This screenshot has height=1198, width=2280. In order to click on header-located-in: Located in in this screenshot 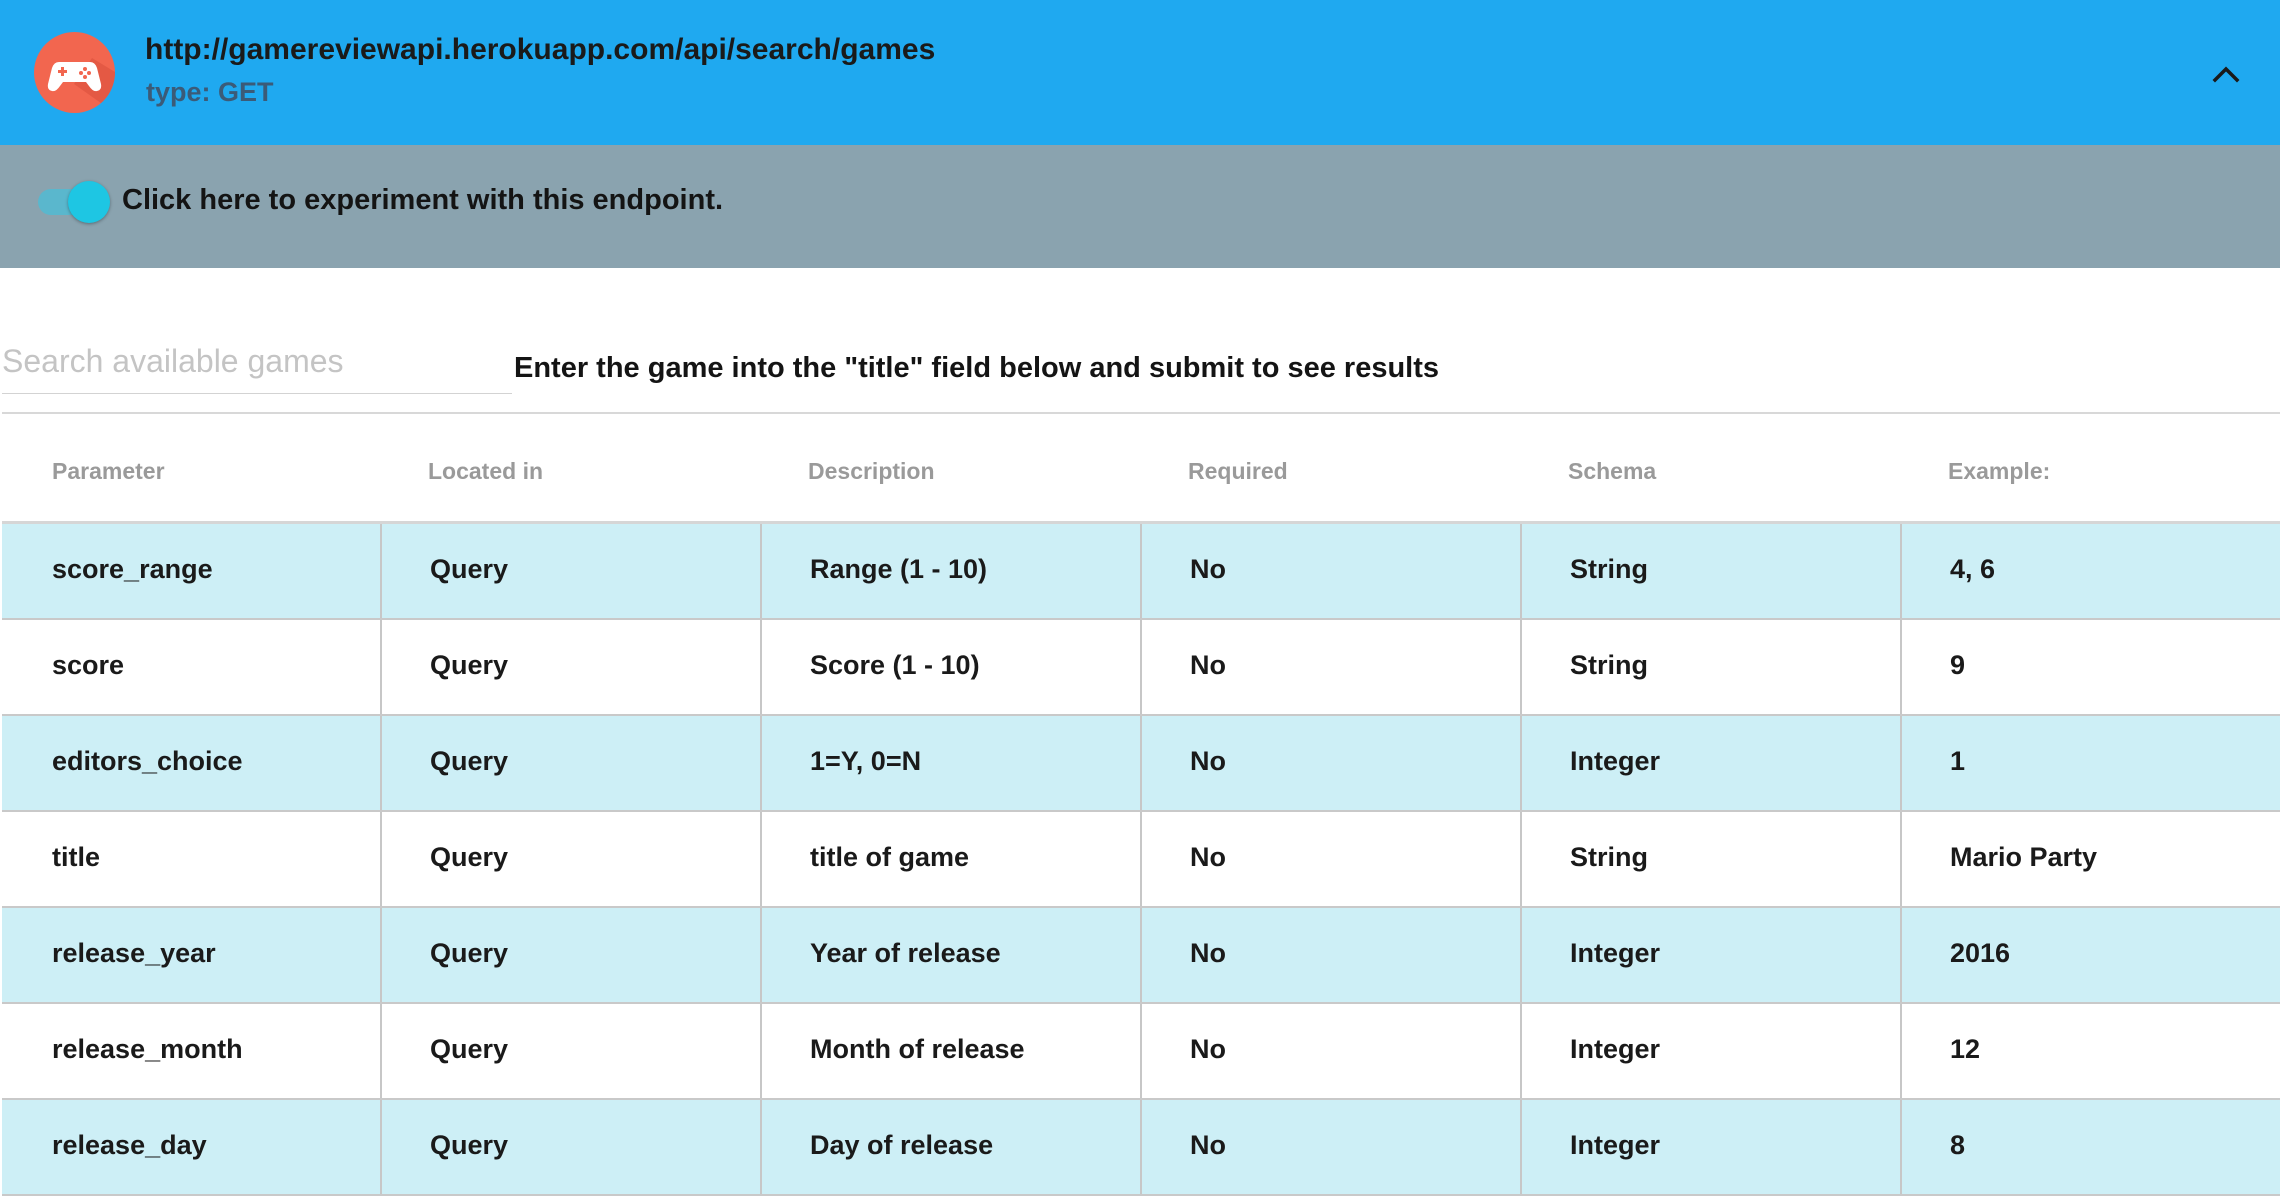, I will do `click(486, 471)`.